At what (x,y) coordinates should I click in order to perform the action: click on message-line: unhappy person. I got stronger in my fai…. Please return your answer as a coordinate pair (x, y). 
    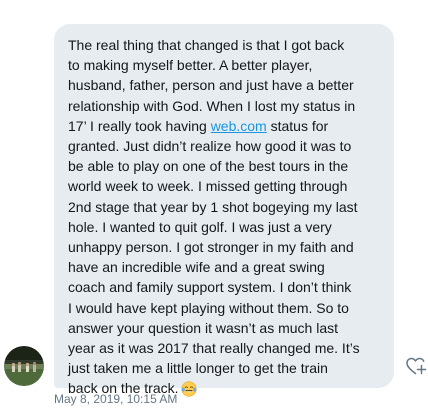
    Looking at the image, I should click on (211, 247).